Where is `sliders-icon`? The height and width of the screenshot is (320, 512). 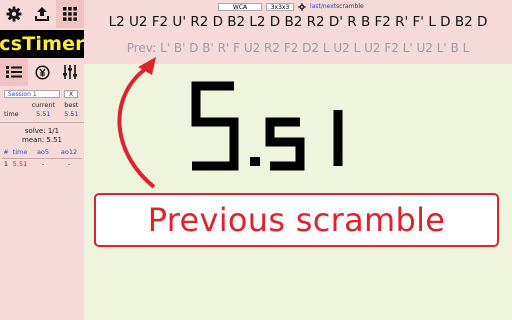 sliders-icon is located at coordinates (70, 72).